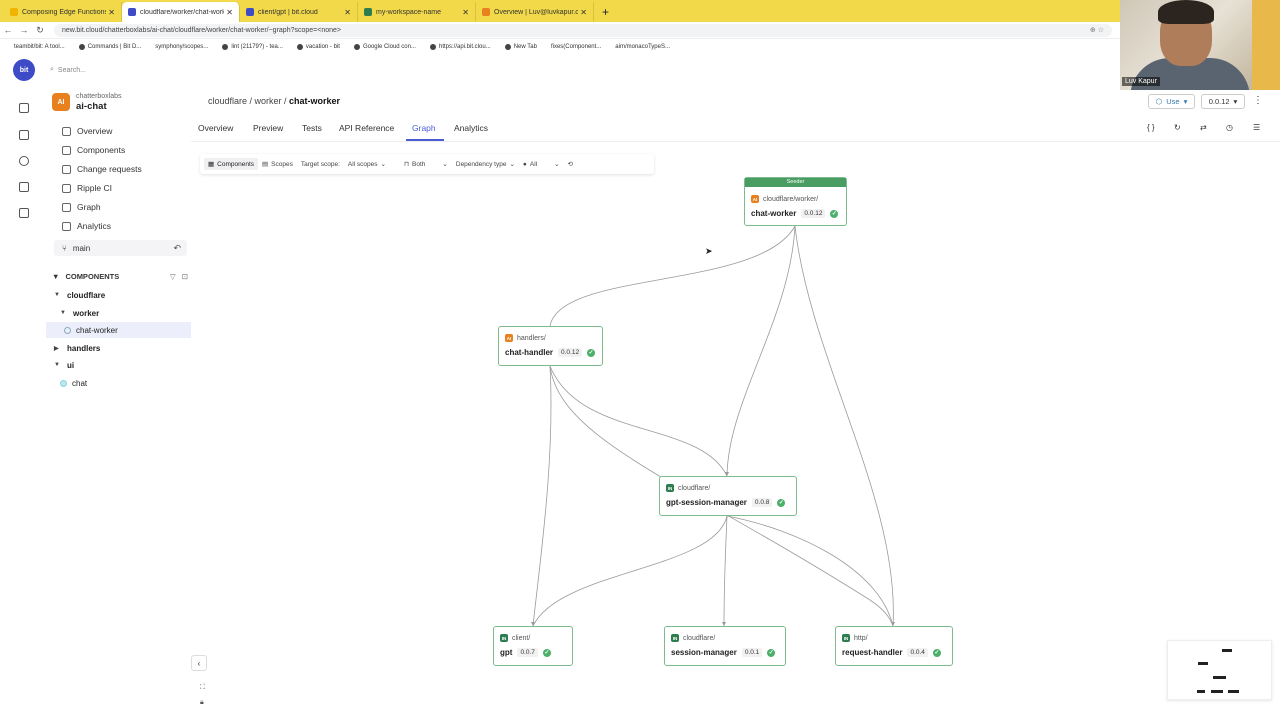  I want to click on people-icon, so click(24, 161).